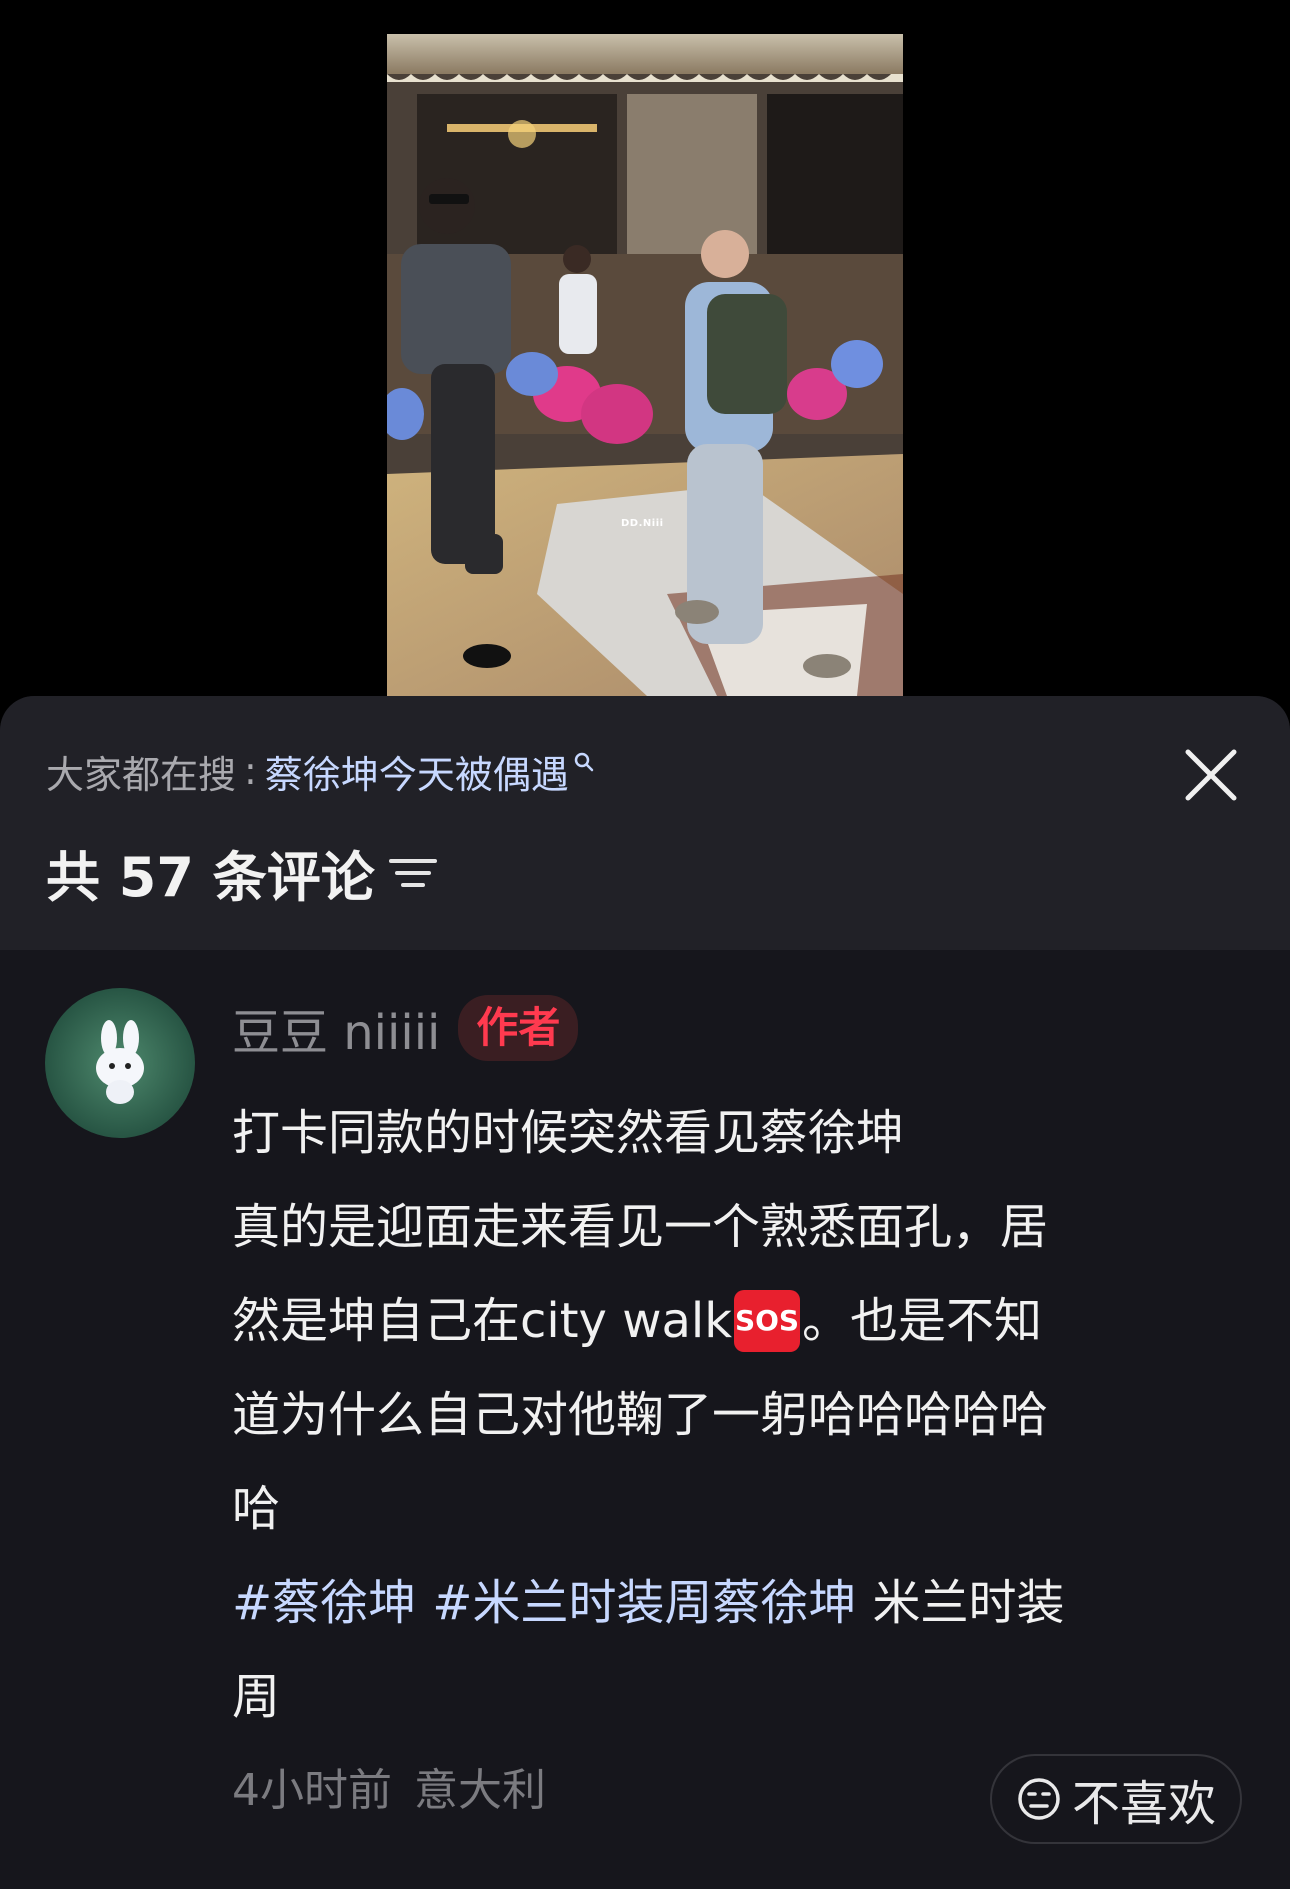  Describe the element at coordinates (584, 762) in the screenshot. I see `search-icon` at that location.